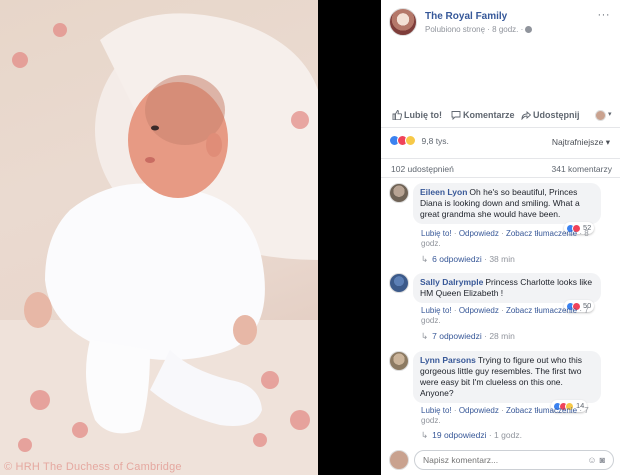  What do you see at coordinates (466, 16) in the screenshot?
I see `page-name-link: The Royal Family` at bounding box center [466, 16].